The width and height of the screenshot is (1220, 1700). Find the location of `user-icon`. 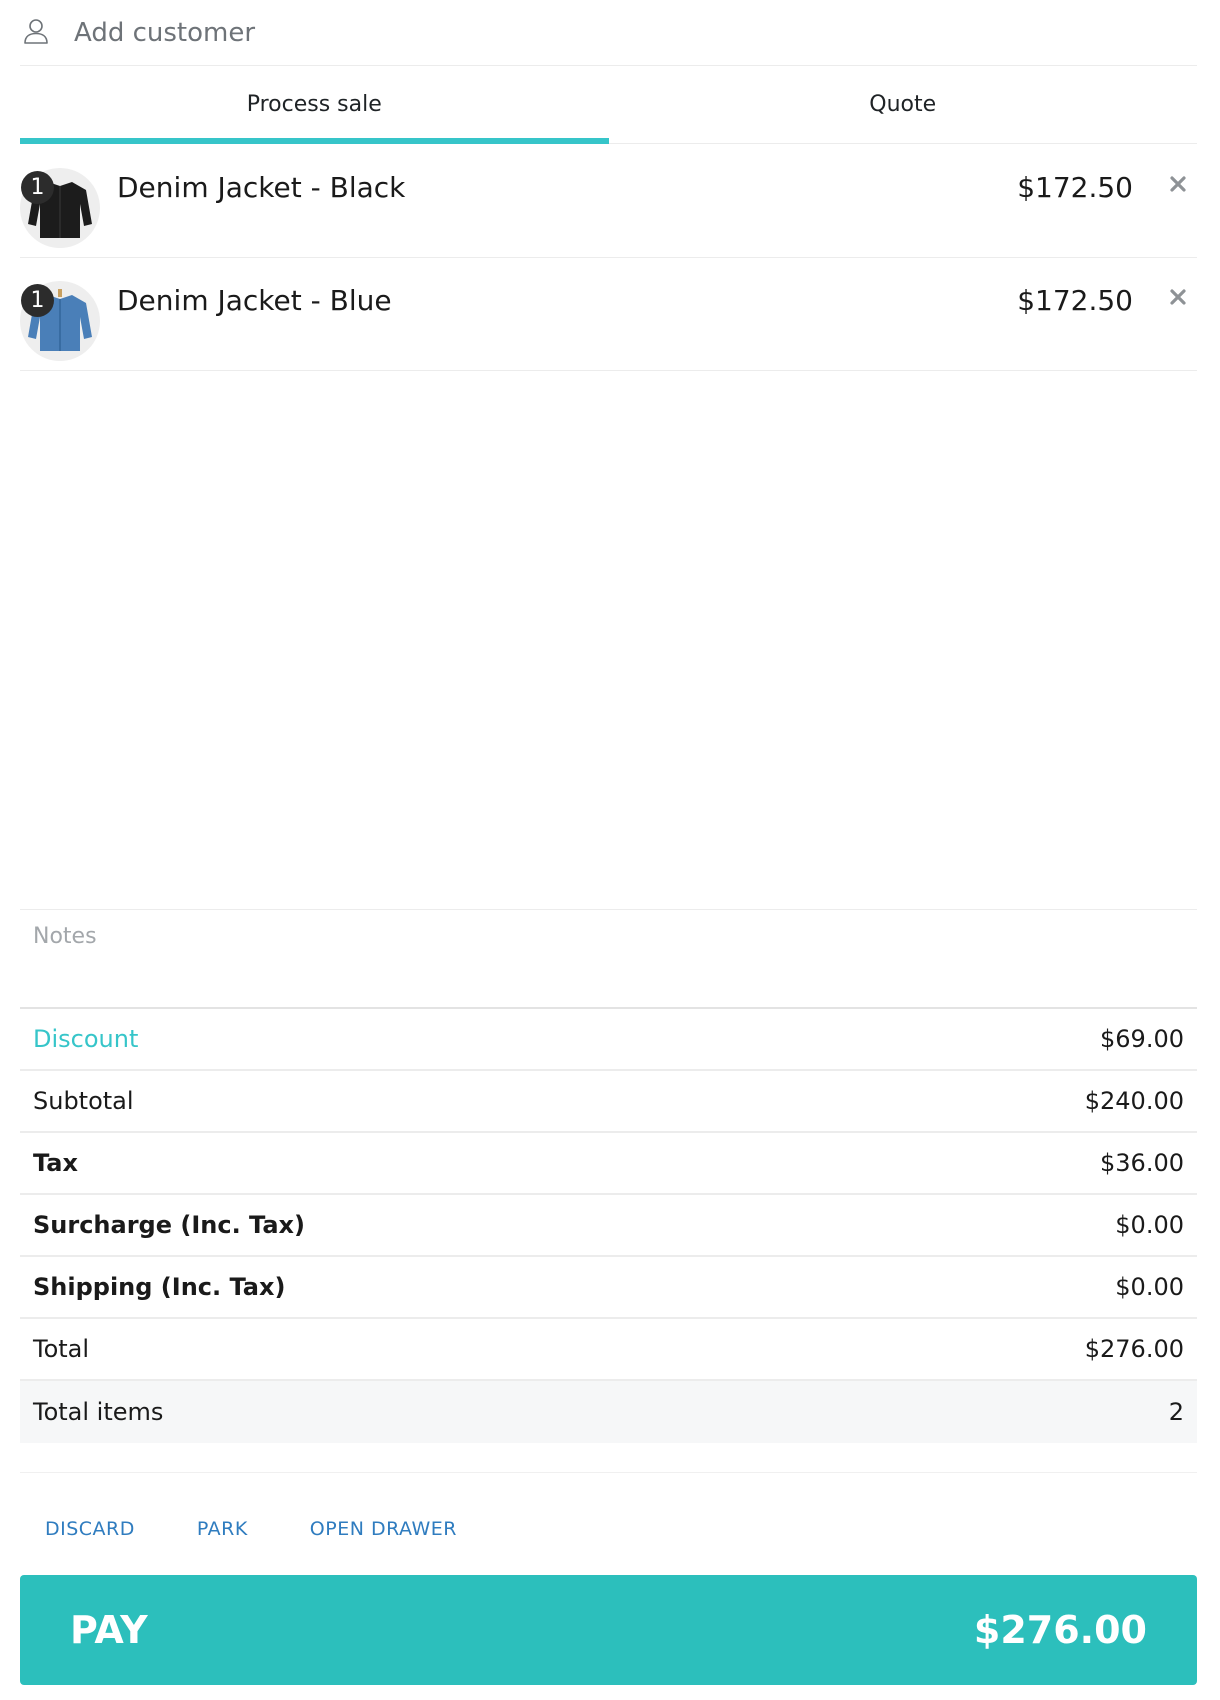

user-icon is located at coordinates (35, 33).